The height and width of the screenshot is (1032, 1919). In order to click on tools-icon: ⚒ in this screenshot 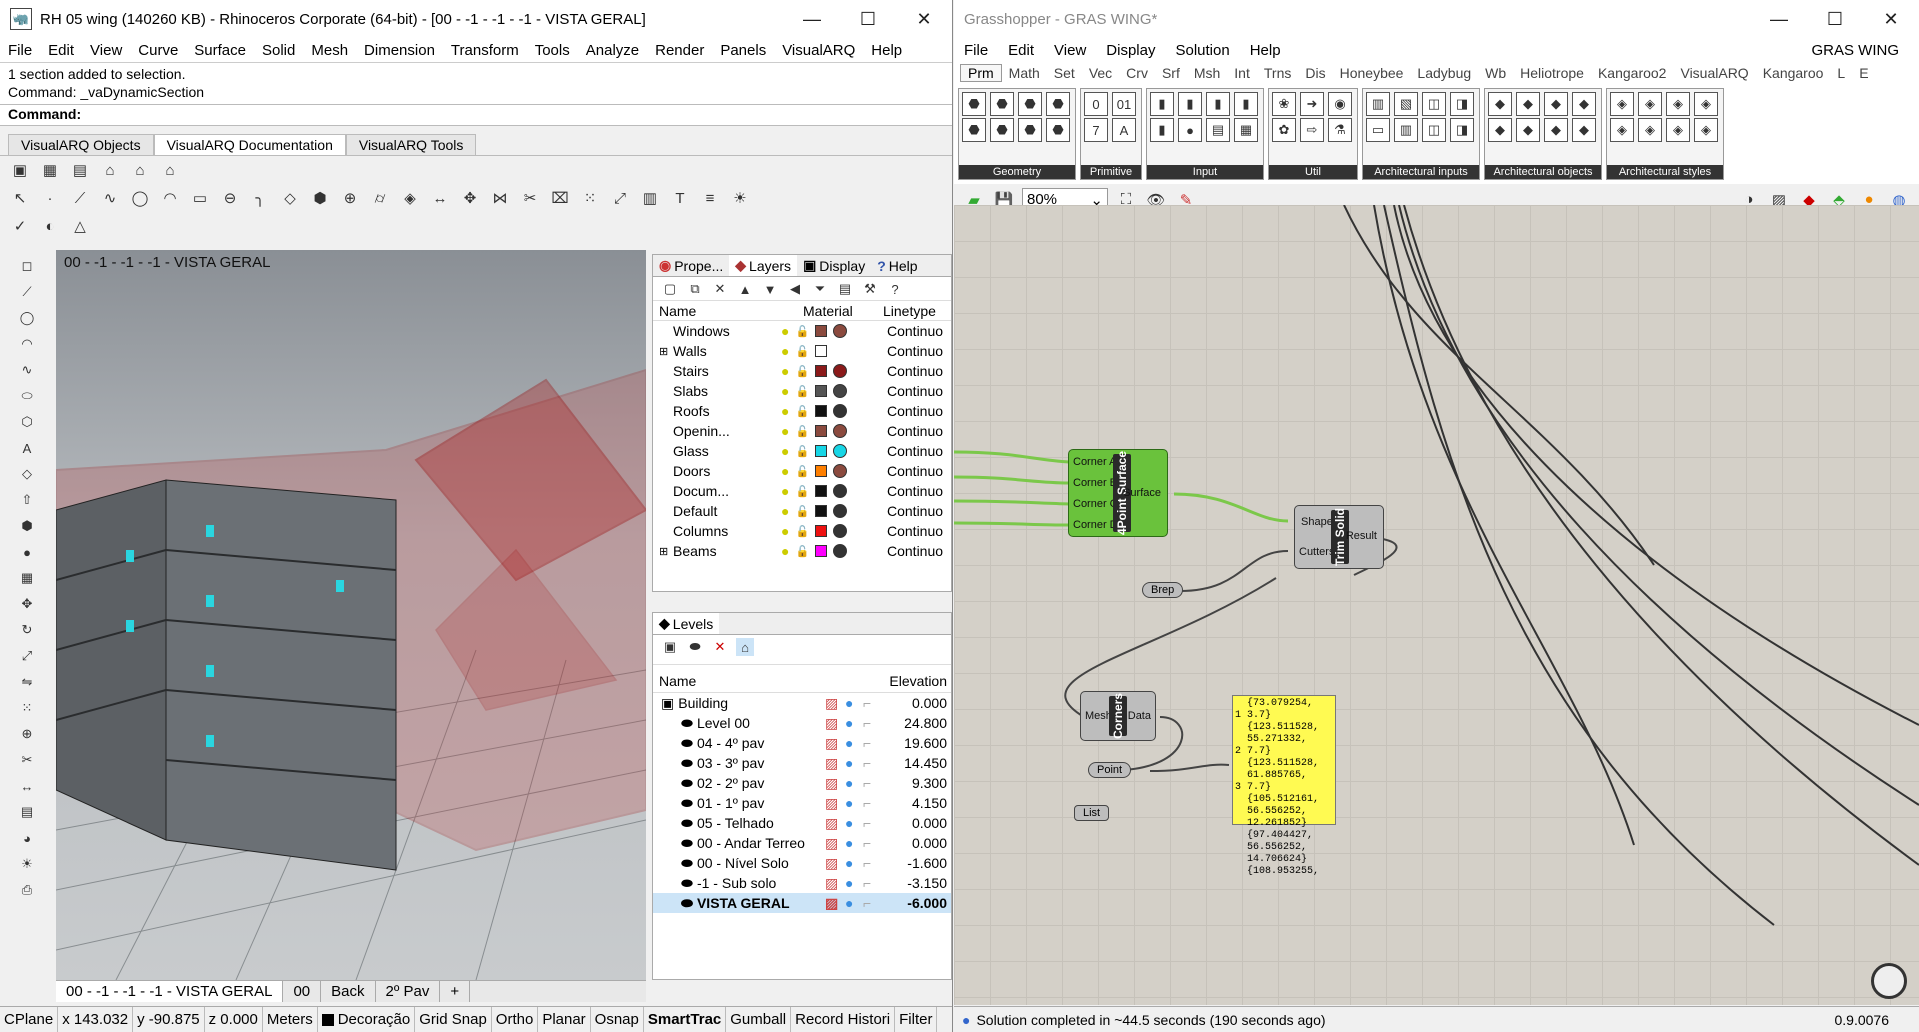, I will do `click(870, 289)`.